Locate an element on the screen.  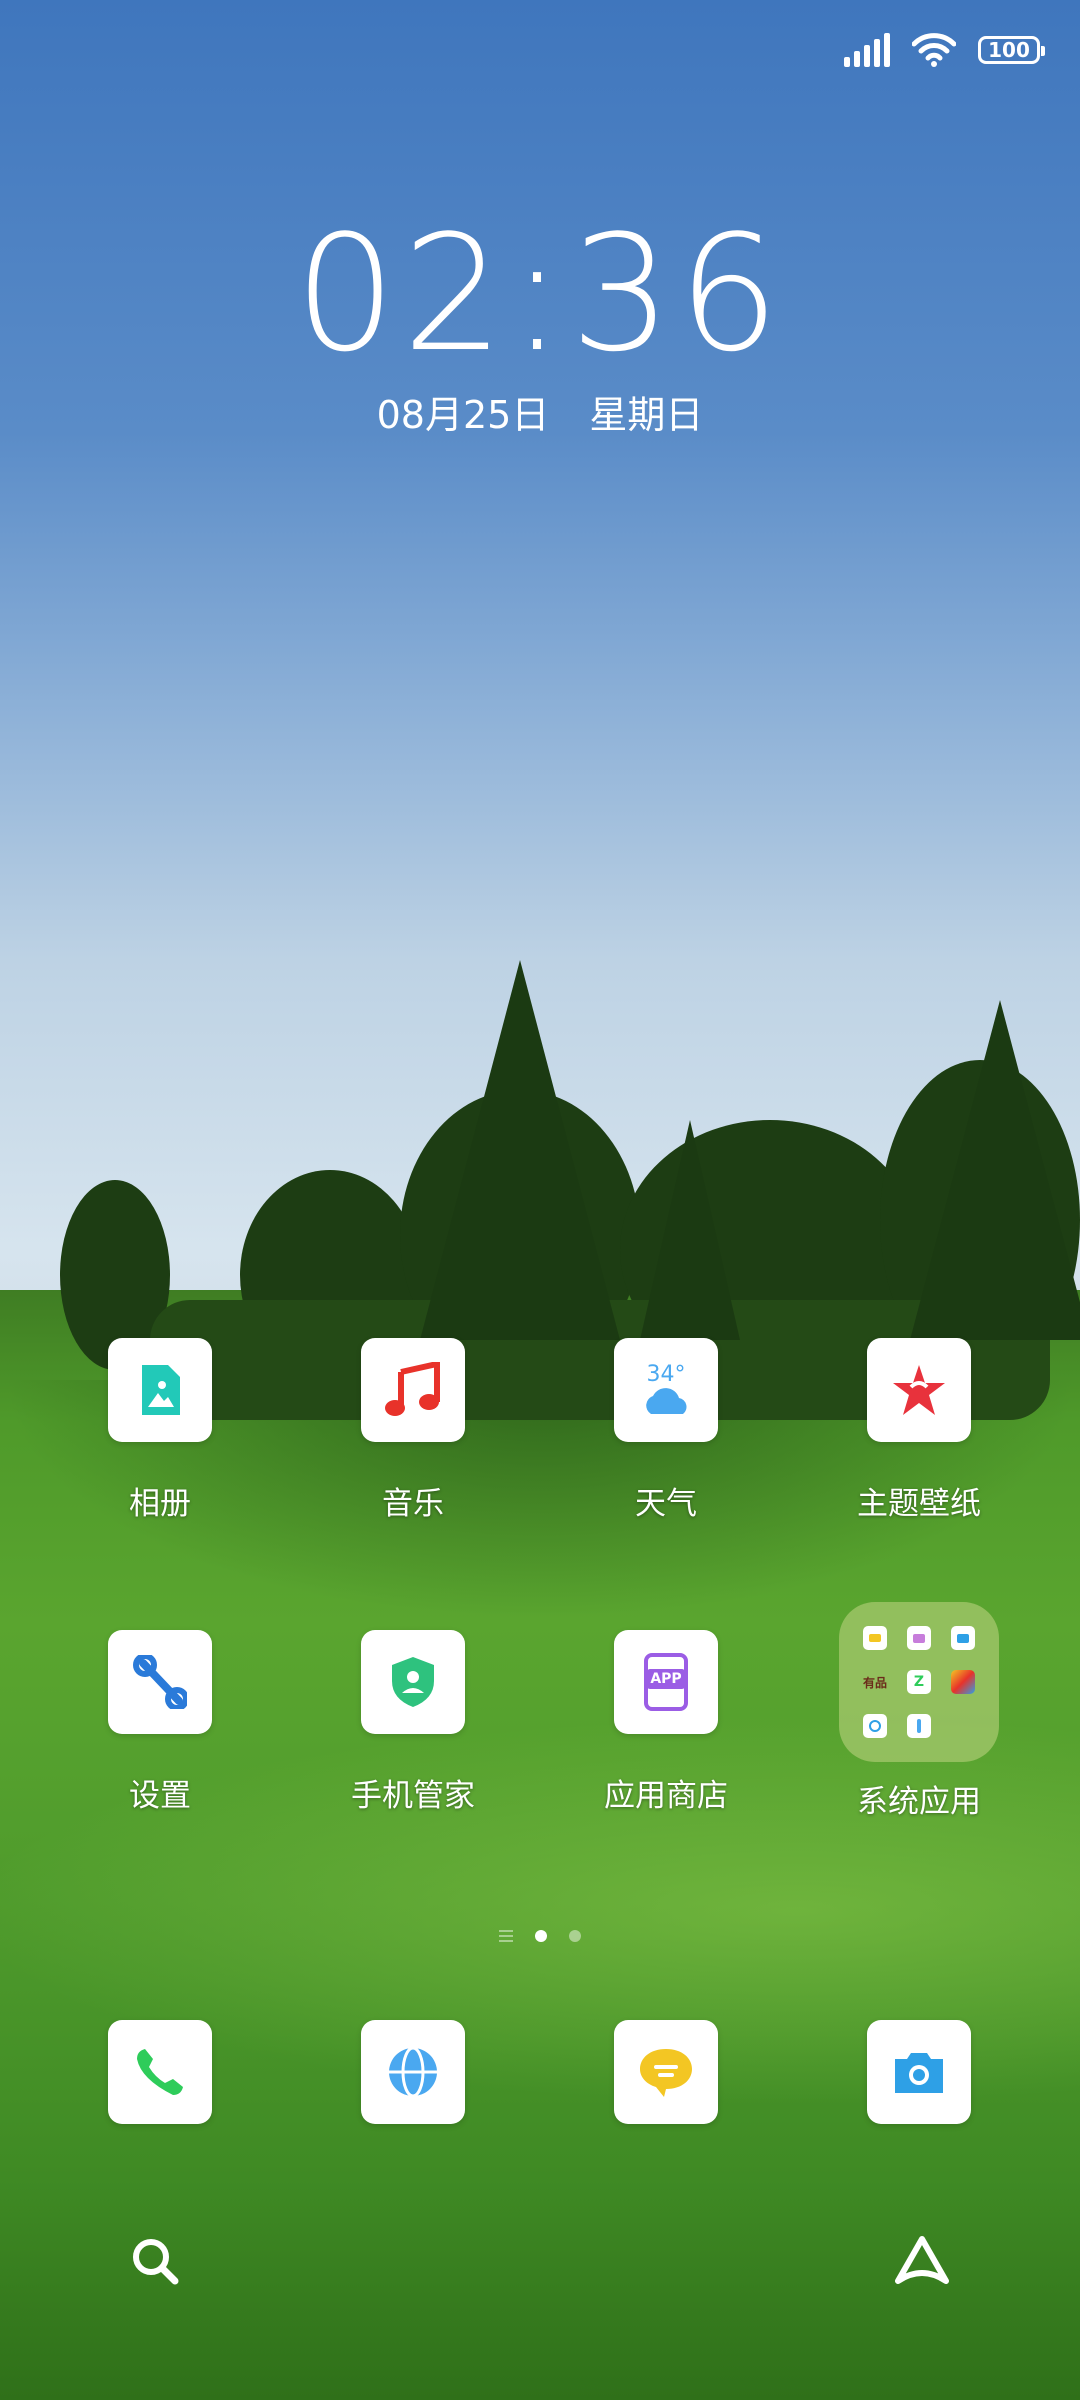
global-search-button is located at coordinates (155, 2261).